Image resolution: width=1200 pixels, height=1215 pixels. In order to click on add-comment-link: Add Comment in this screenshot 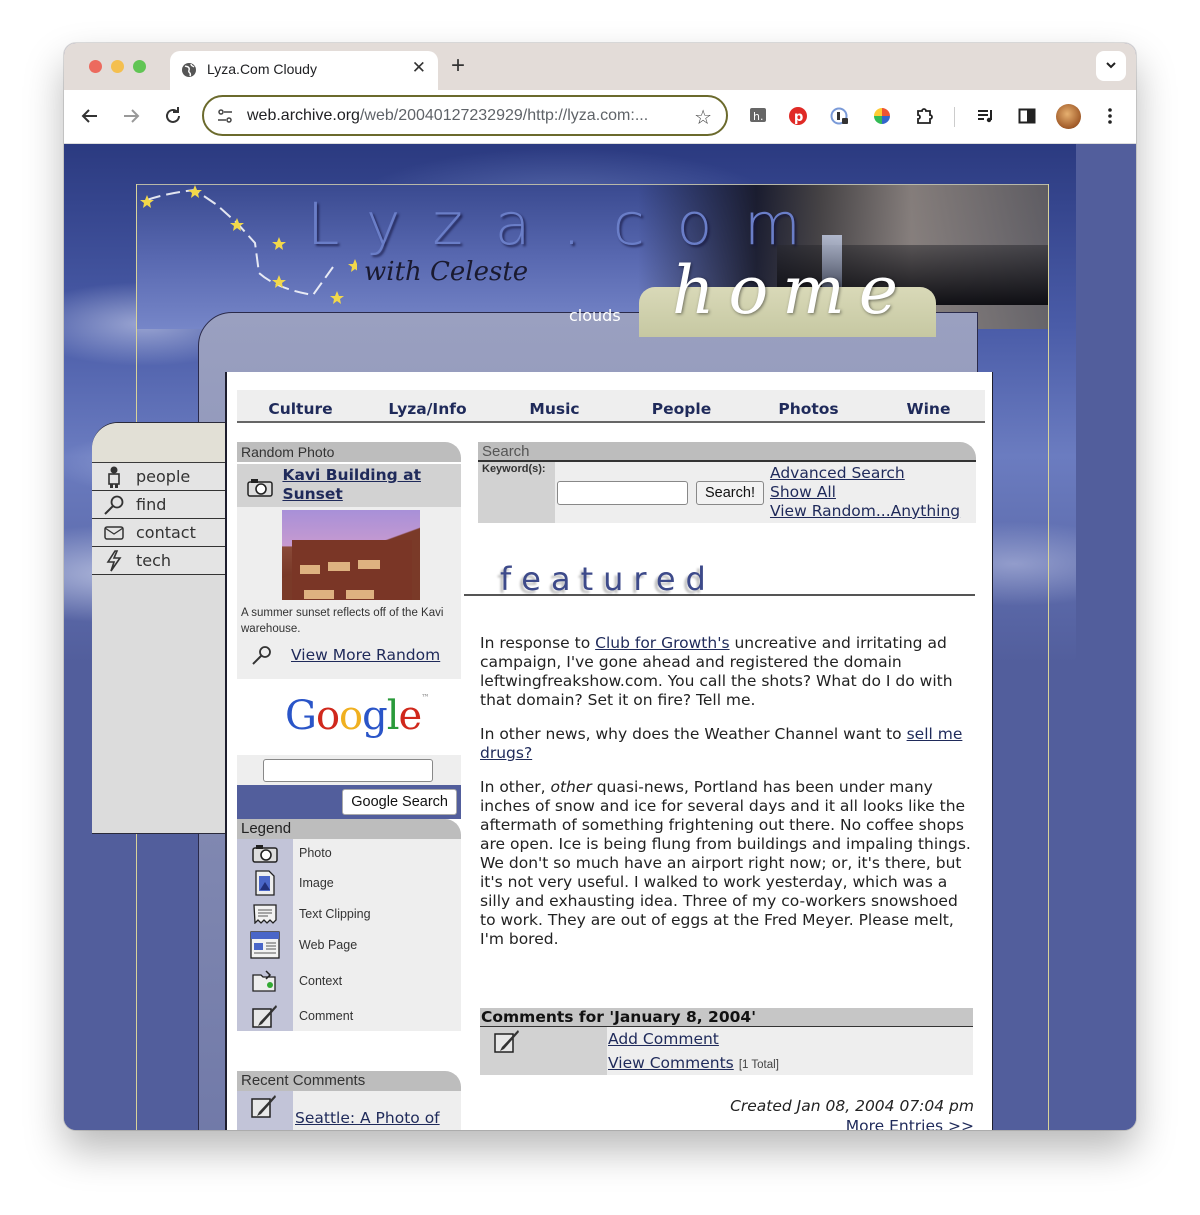, I will do `click(790, 1039)`.